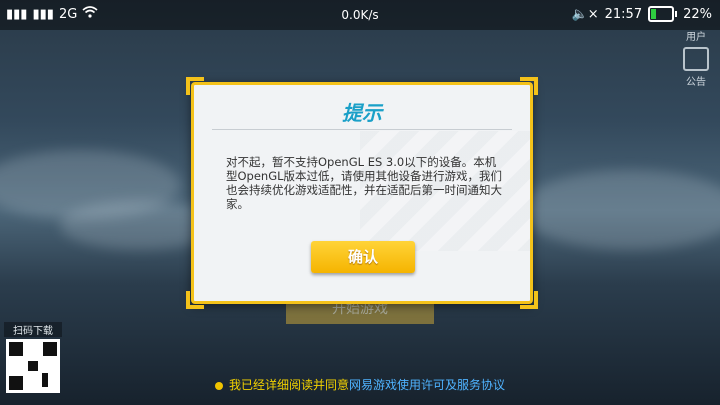 This screenshot has height=405, width=720. Describe the element at coordinates (620, 210) in the screenshot. I see `cloud` at that location.